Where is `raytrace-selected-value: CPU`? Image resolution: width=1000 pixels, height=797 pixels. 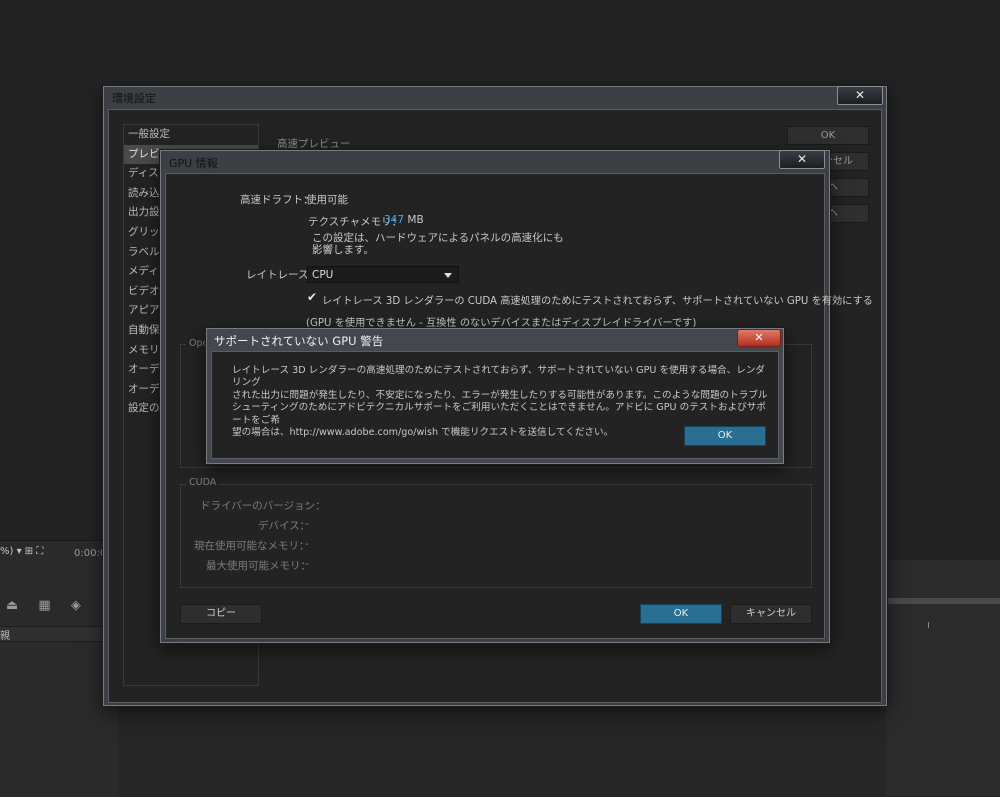
raytrace-selected-value: CPU is located at coordinates (323, 275).